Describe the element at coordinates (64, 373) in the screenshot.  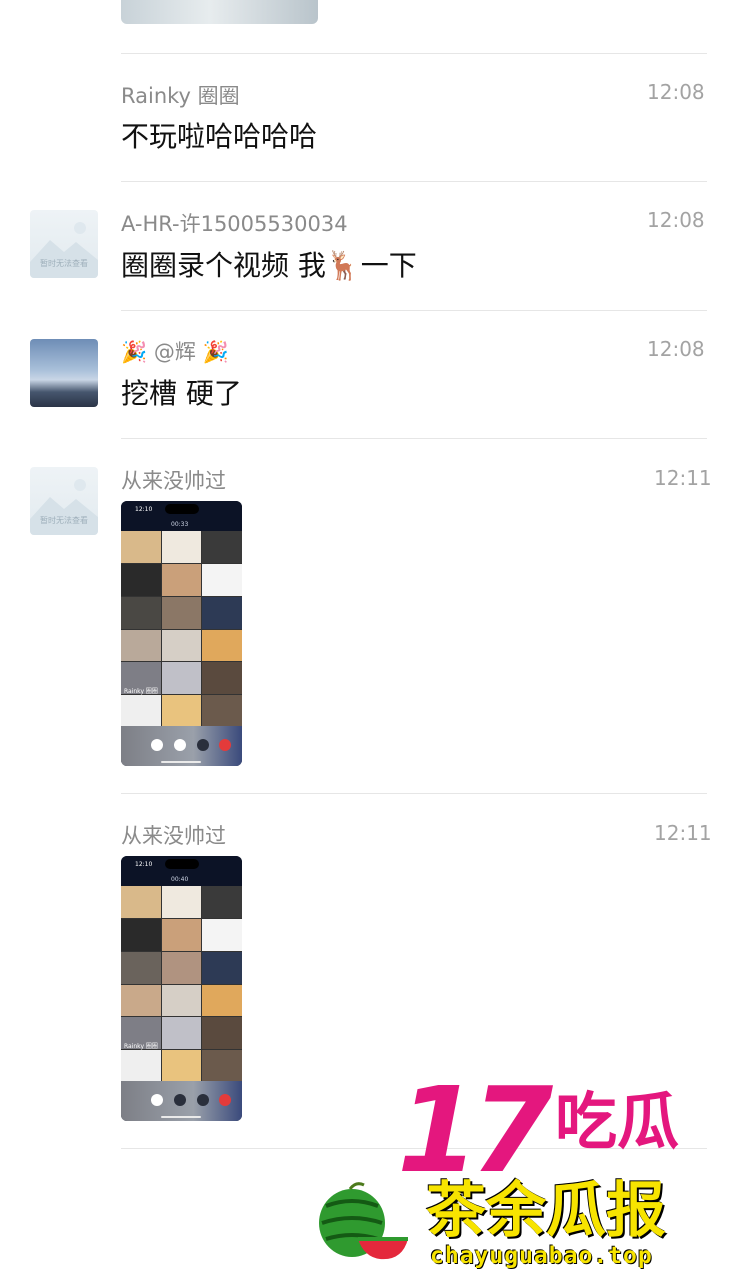
I see `avatar` at that location.